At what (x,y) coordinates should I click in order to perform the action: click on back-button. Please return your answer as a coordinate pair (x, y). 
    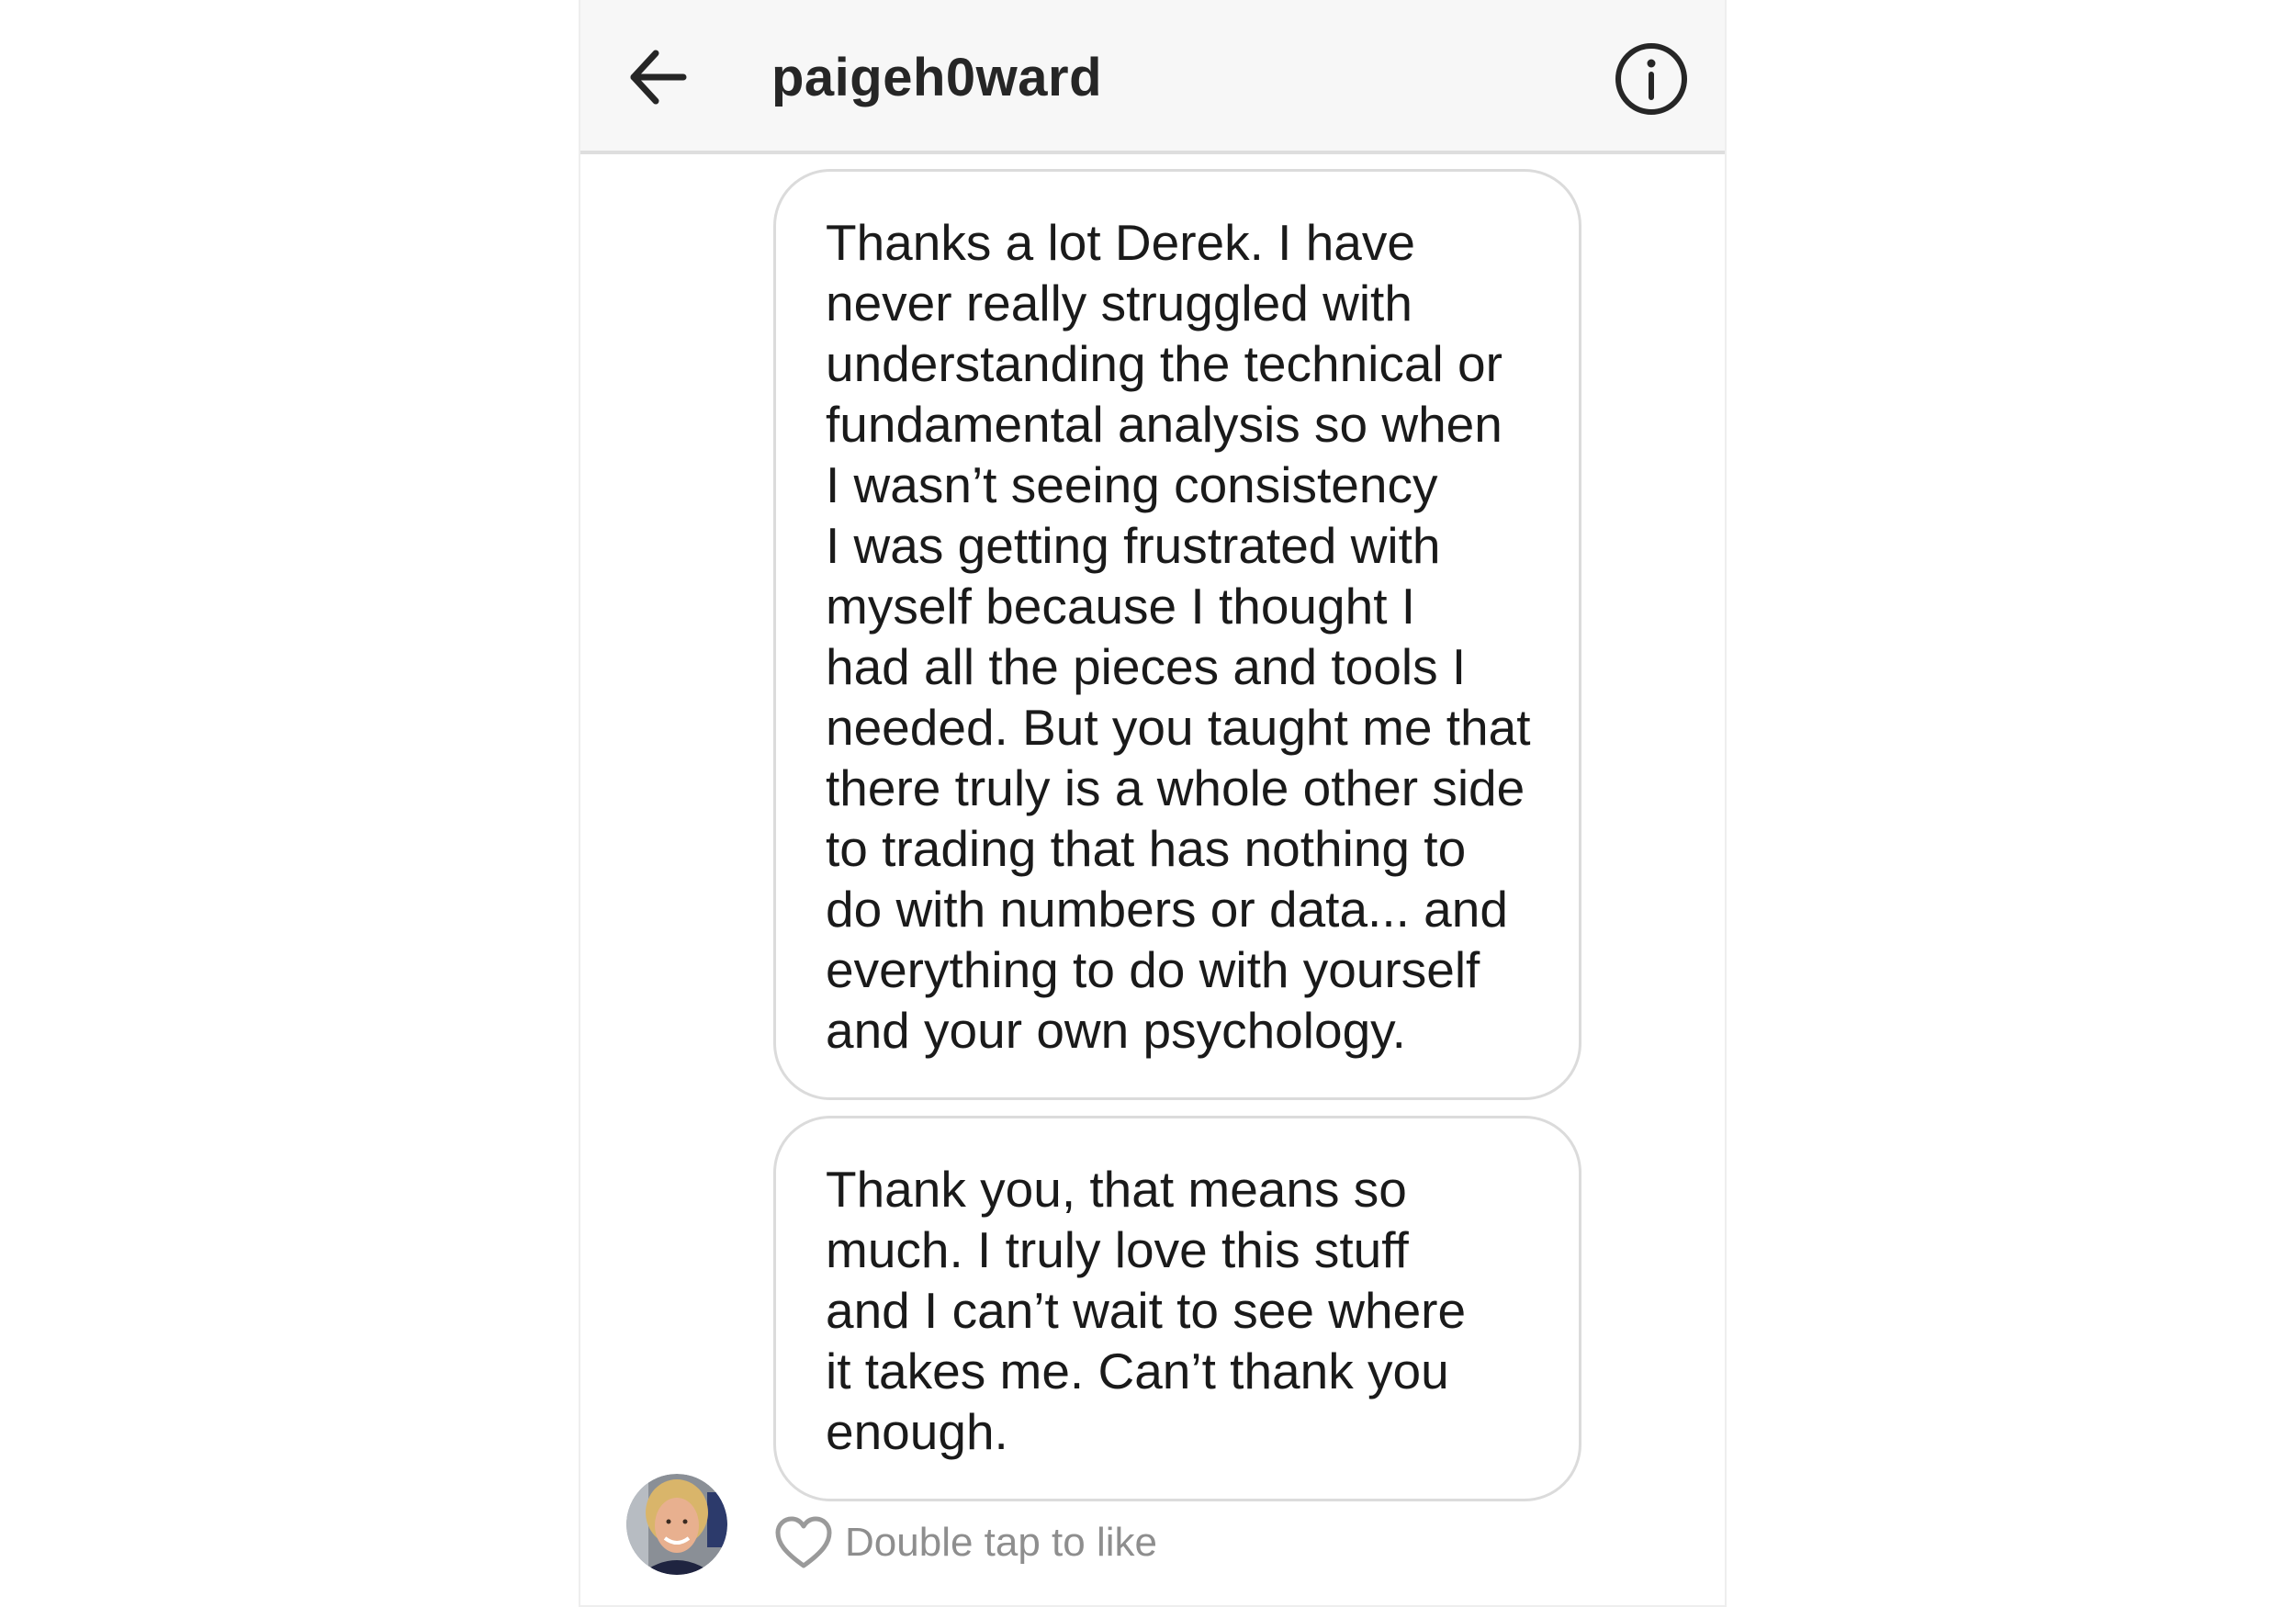
    Looking at the image, I should click on (657, 77).